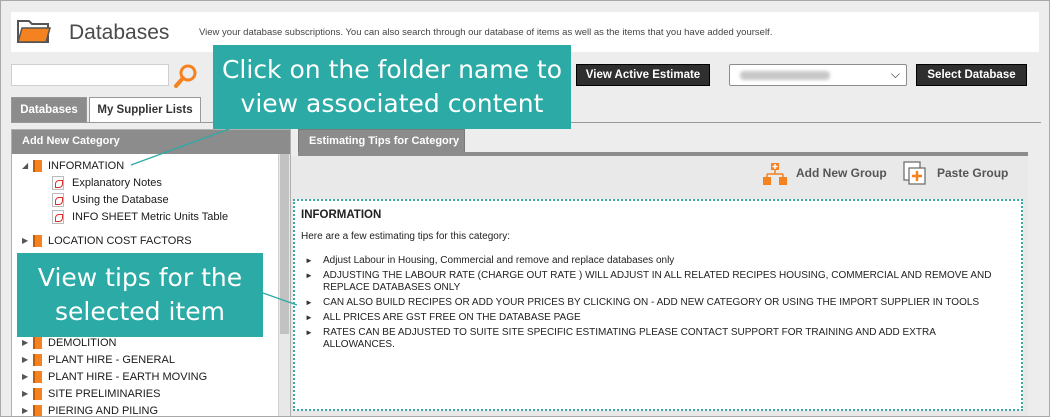 Image resolution: width=1050 pixels, height=417 pixels. Describe the element at coordinates (785, 75) in the screenshot. I see `database-select-value` at that location.